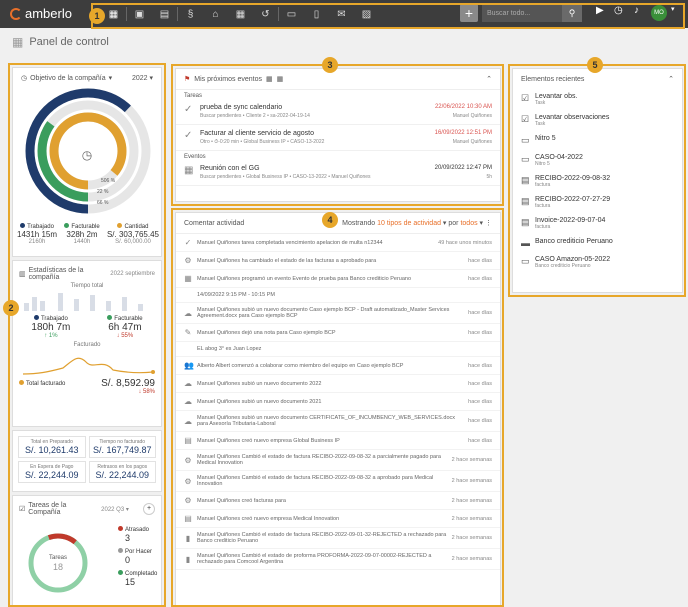 The width and height of the screenshot is (688, 607). I want to click on user-filter: todos, so click(468, 223).